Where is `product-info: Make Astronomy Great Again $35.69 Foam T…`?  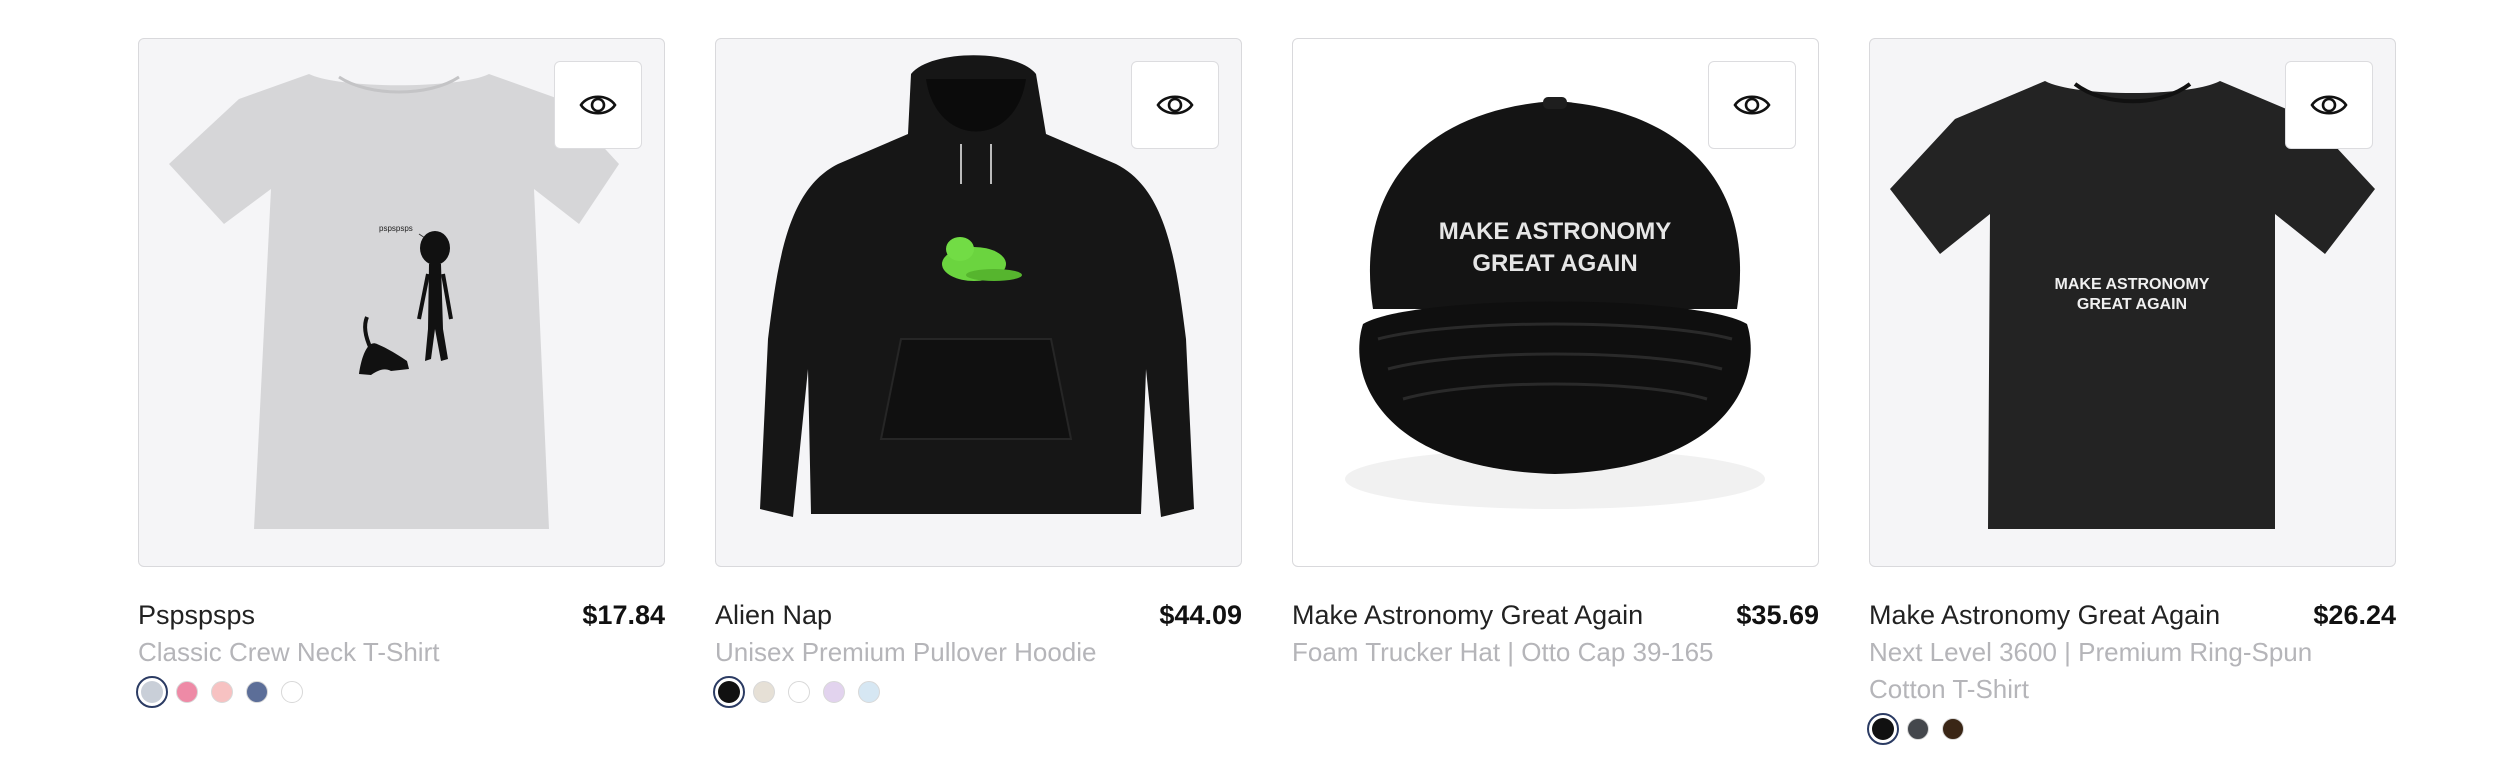 product-info: Make Astronomy Great Again $35.69 Foam T… is located at coordinates (1555, 634).